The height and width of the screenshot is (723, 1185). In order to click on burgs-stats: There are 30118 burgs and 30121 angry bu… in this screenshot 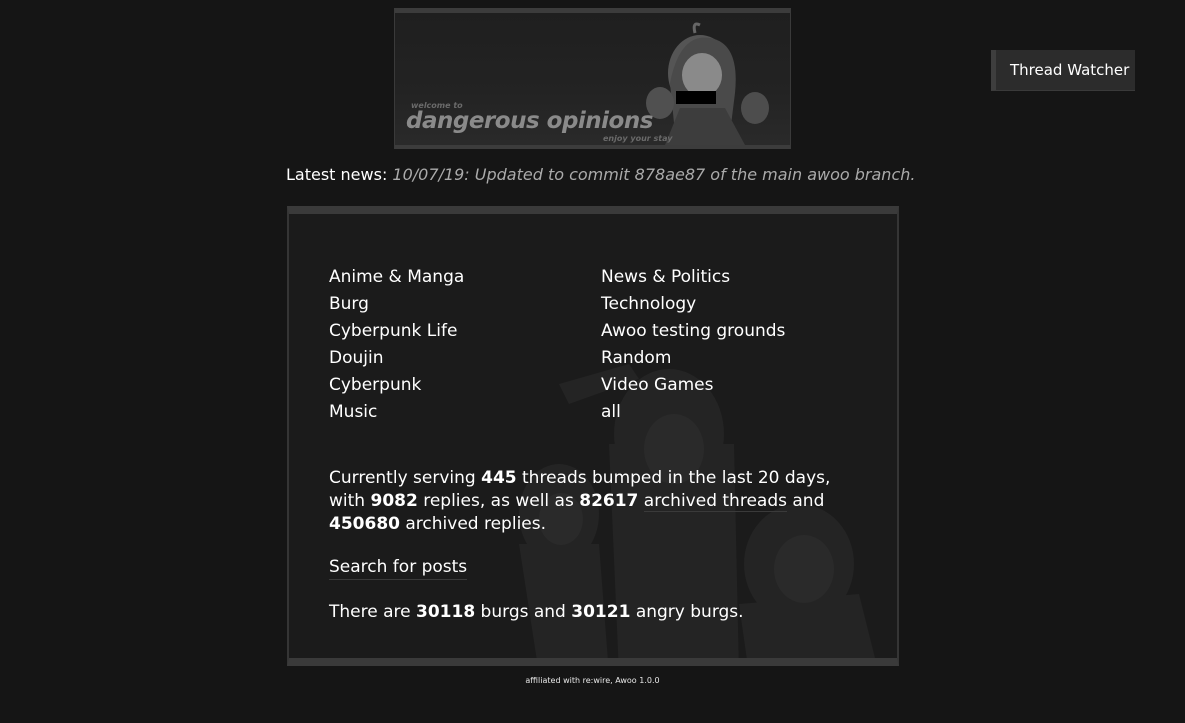, I will do `click(536, 612)`.